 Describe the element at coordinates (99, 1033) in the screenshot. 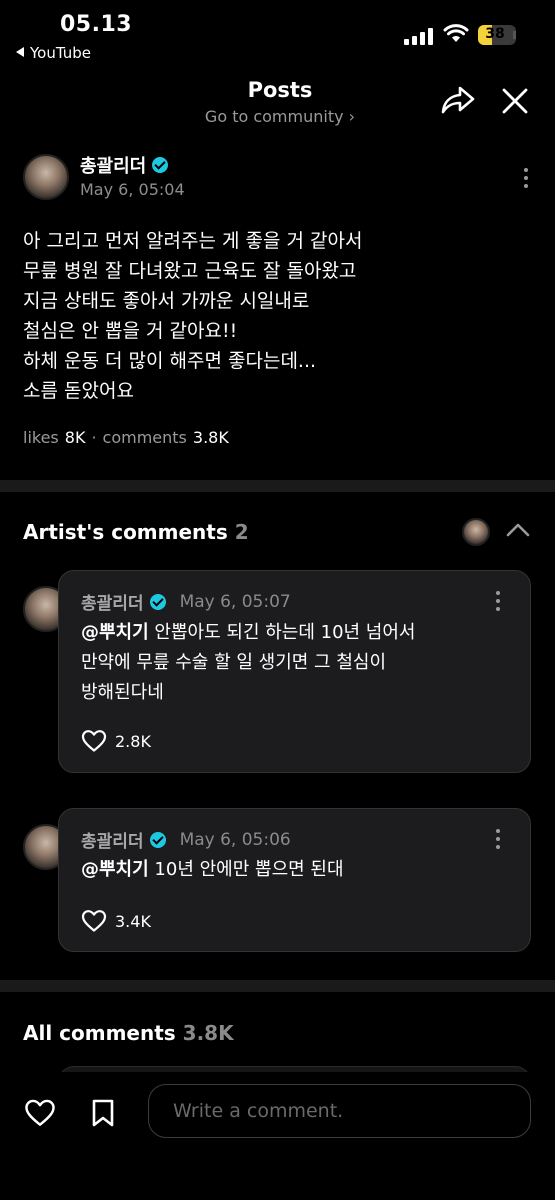

I see `all-comments-label: All comments` at that location.